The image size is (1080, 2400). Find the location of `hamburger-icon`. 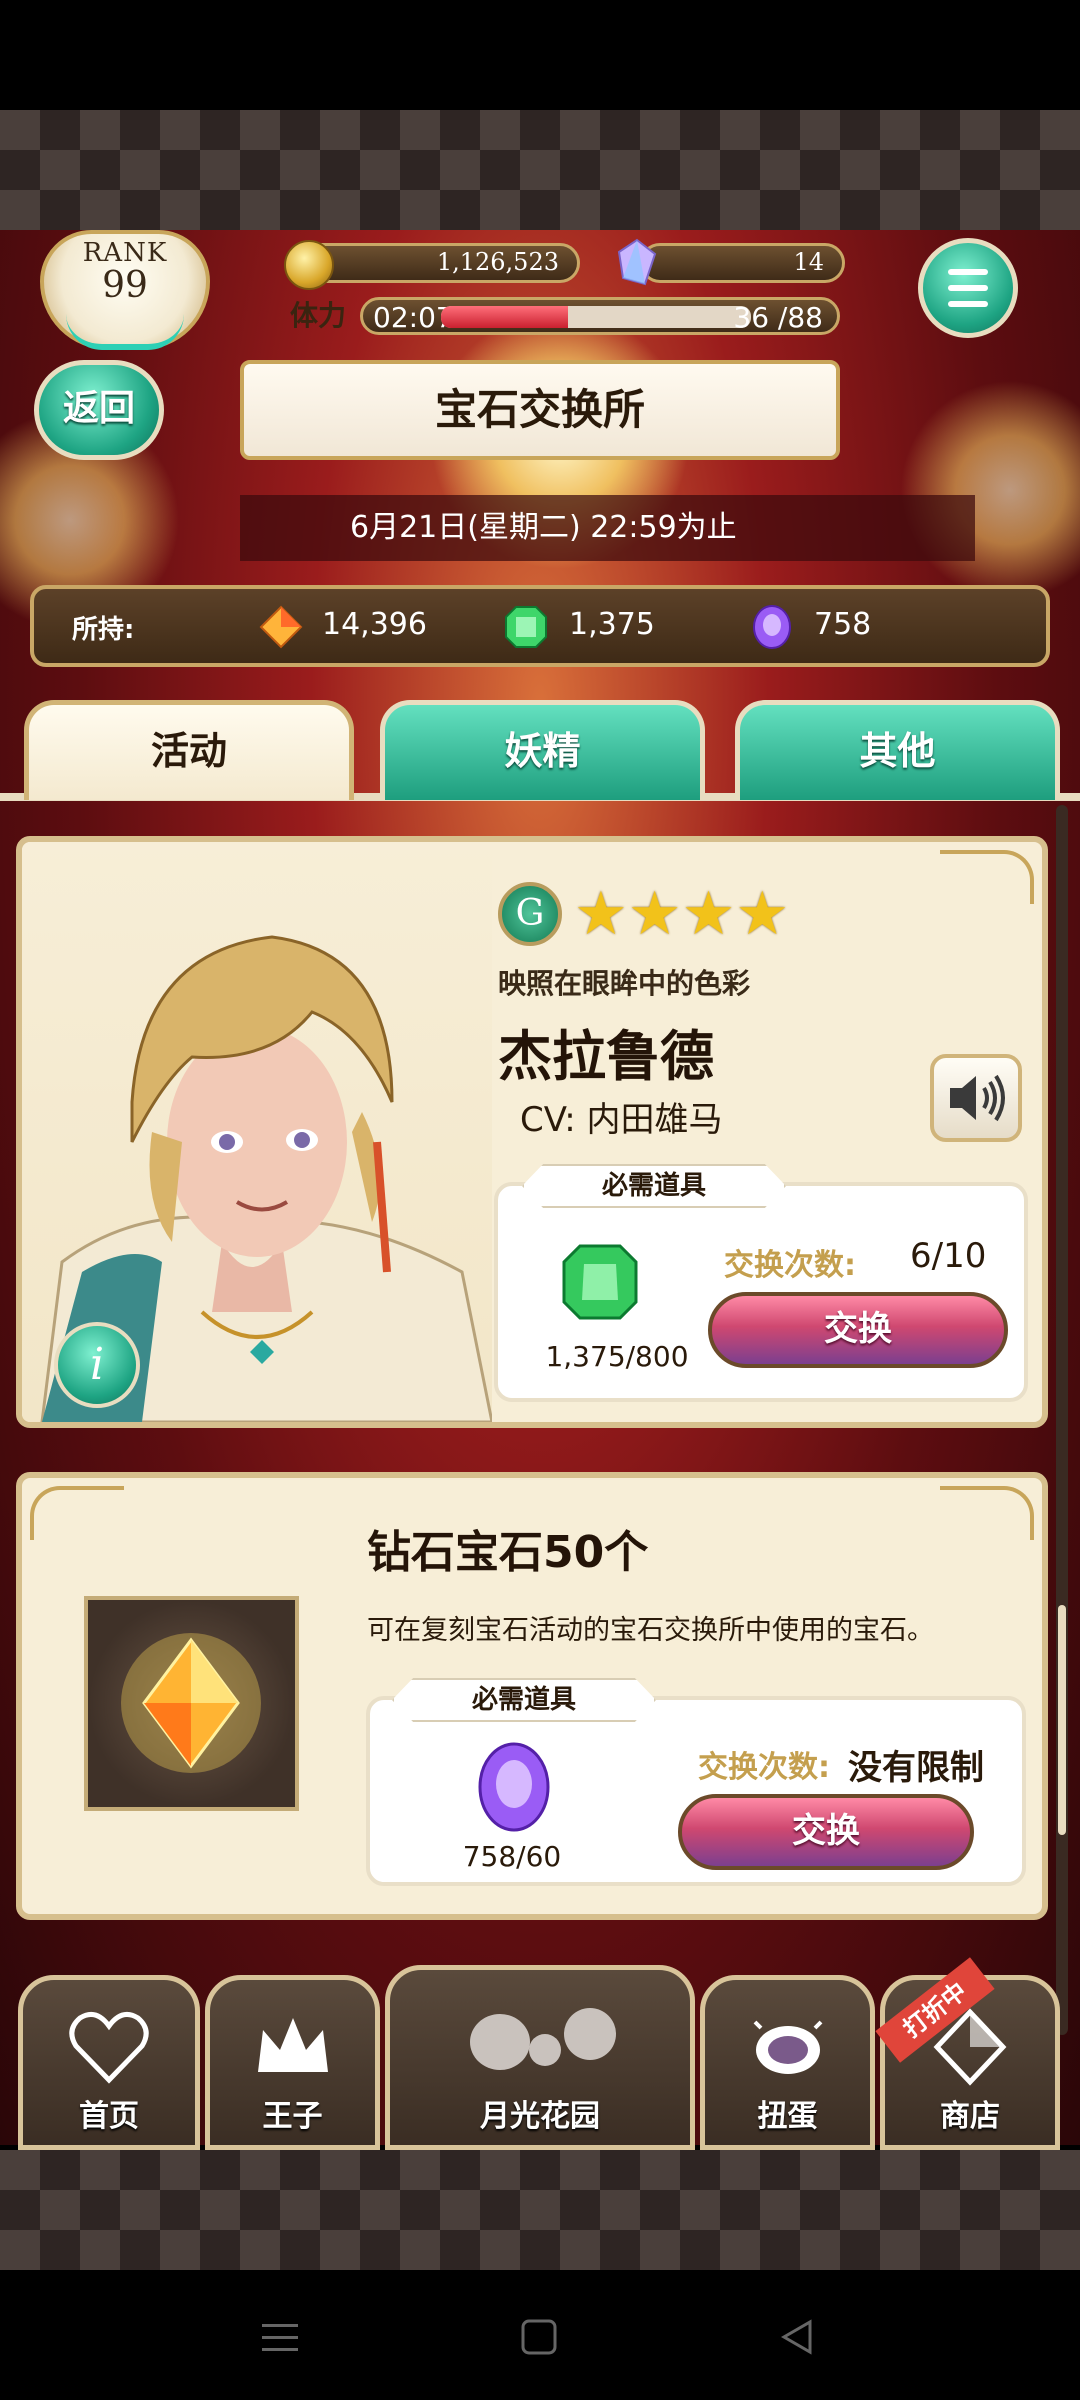

hamburger-icon is located at coordinates (968, 272).